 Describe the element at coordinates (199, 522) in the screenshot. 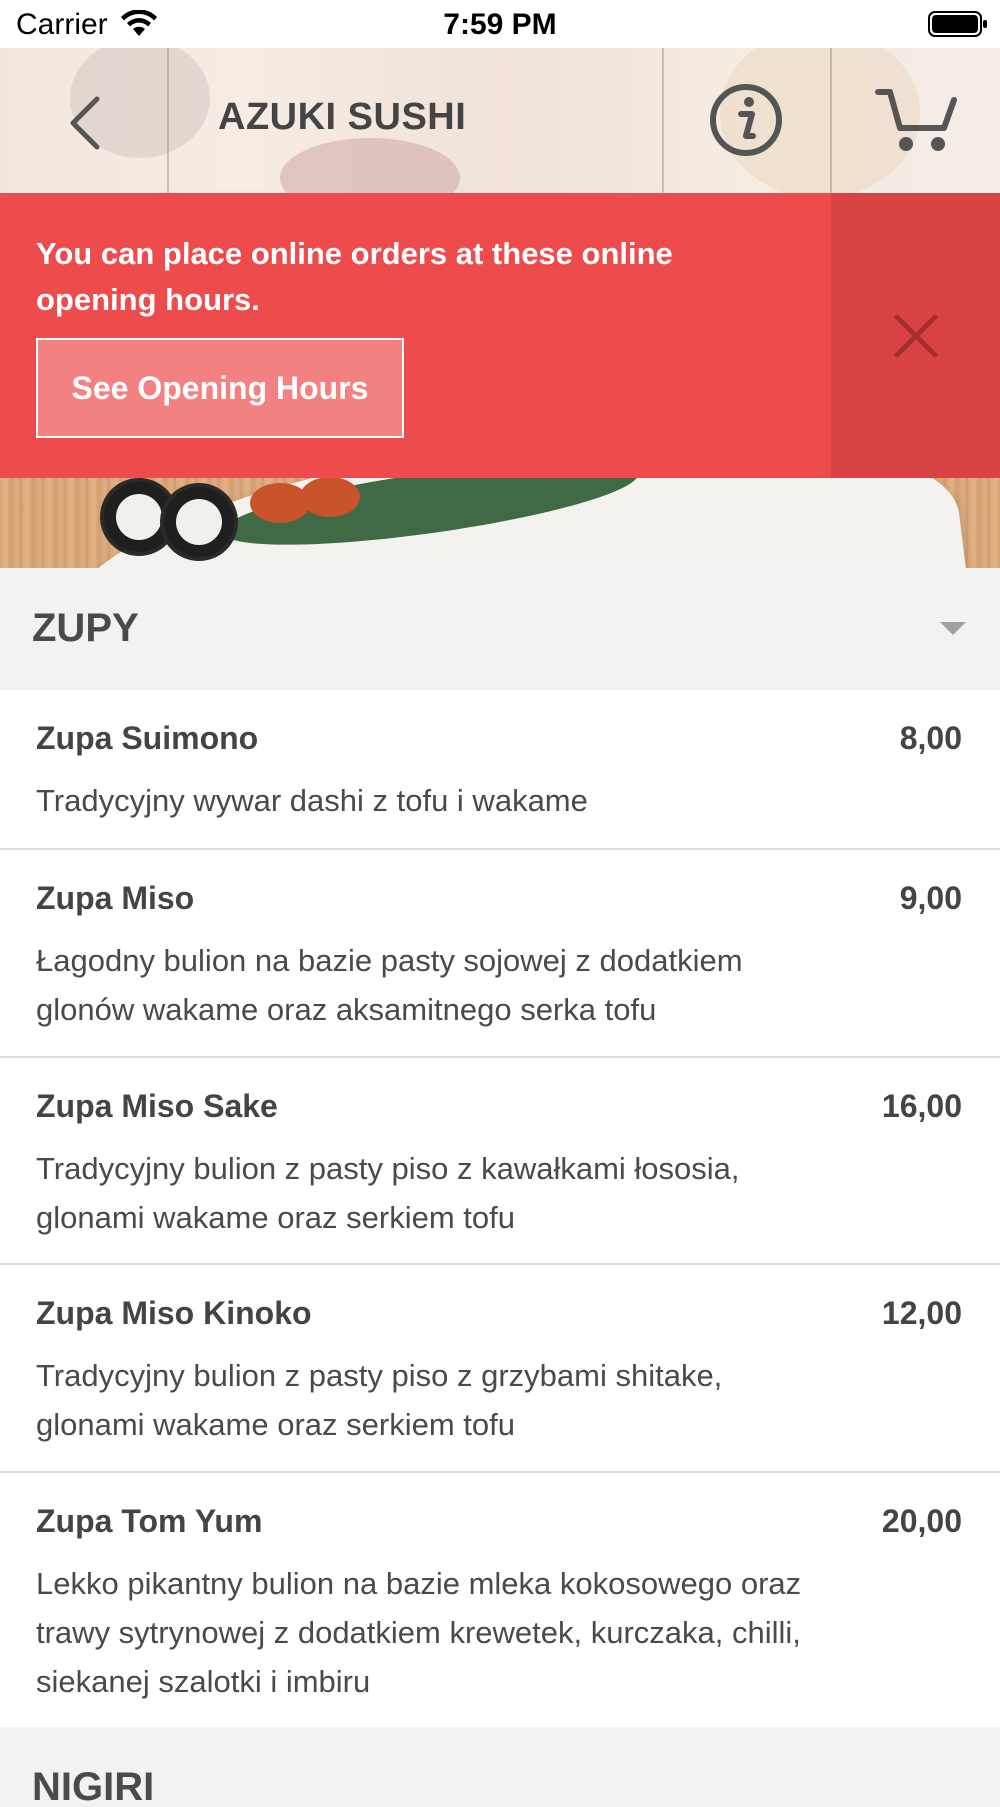

I see `sushi-roll-image` at that location.